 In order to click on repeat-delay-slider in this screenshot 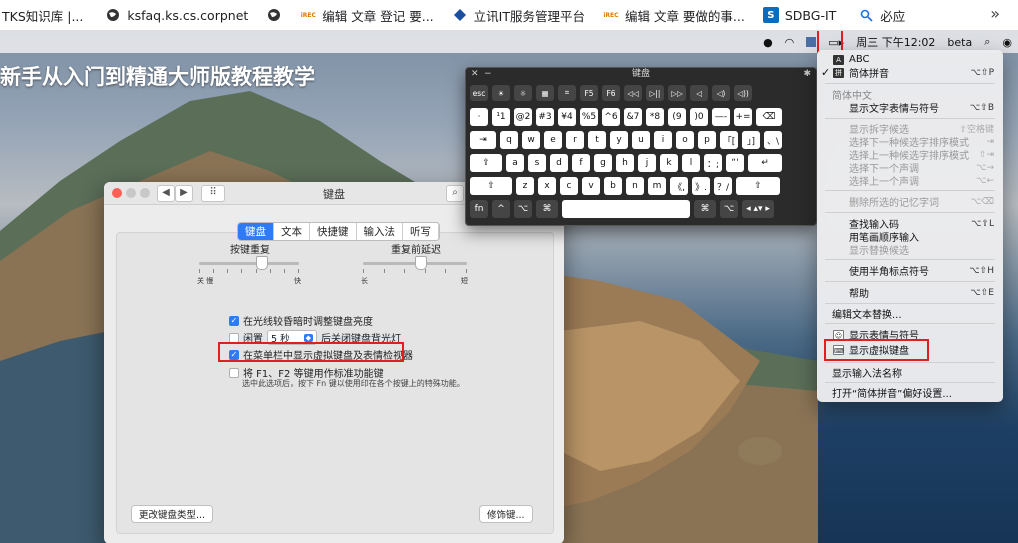, I will do `click(415, 263)`.